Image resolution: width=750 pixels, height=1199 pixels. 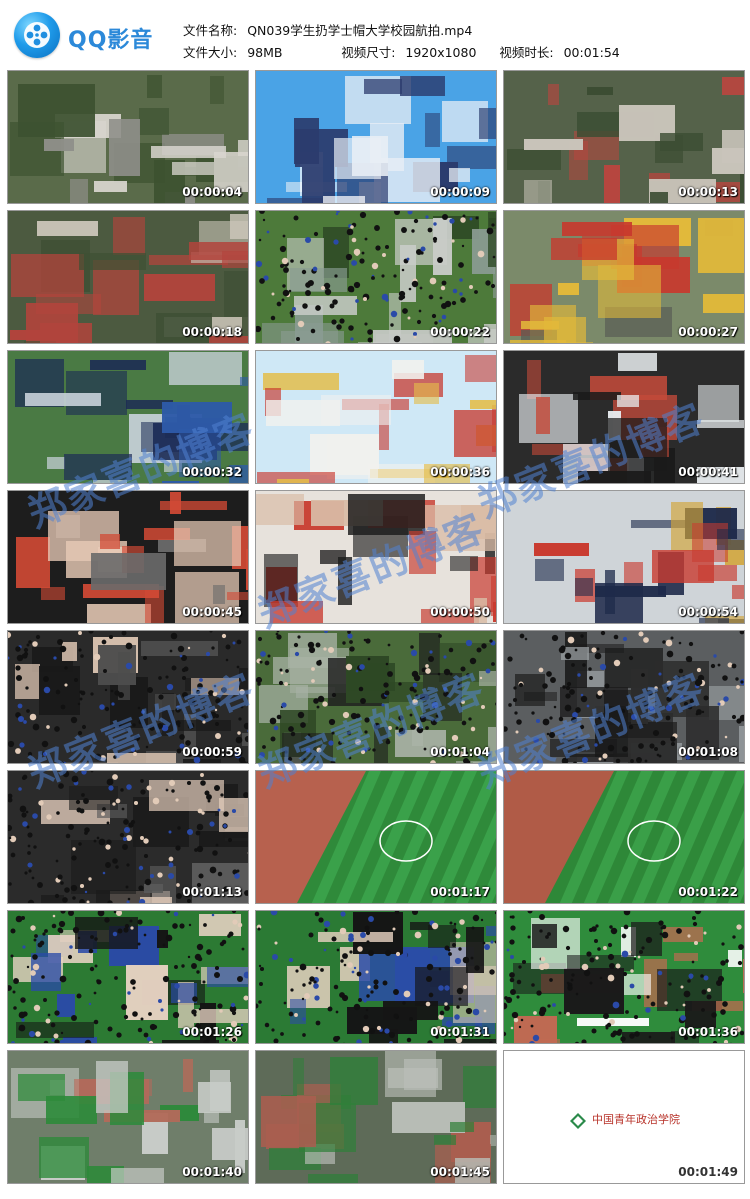 What do you see at coordinates (128, 277) in the screenshot?
I see `video-thumbnail: 00:00:18` at bounding box center [128, 277].